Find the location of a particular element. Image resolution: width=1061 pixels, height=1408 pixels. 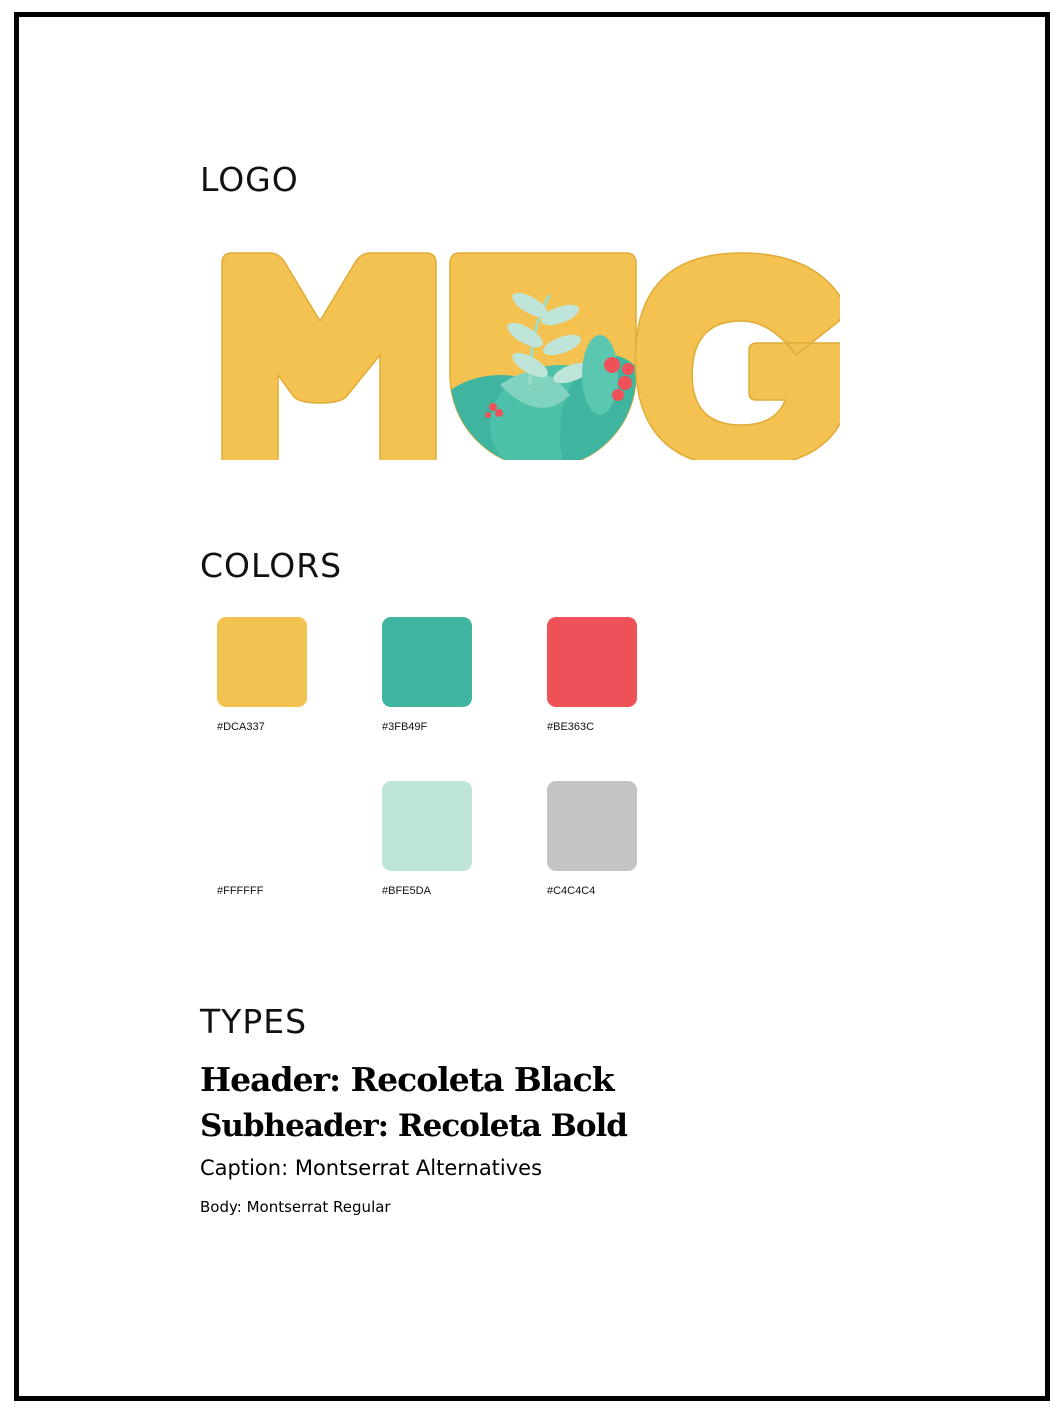

color-hex-teal: #3FB49F is located at coordinates (405, 727).